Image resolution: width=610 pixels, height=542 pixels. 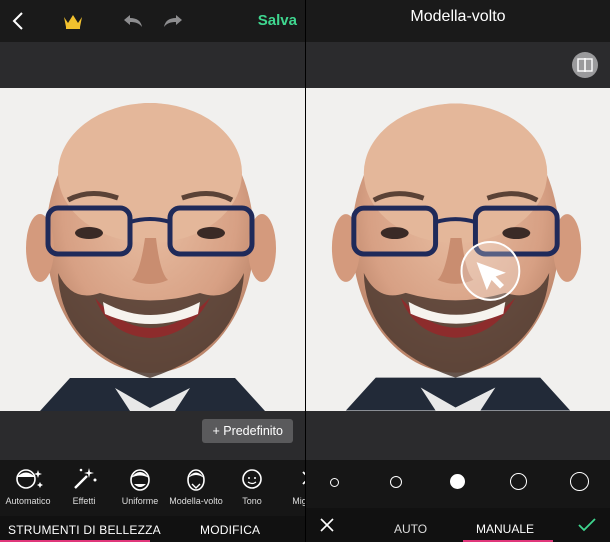 I want to click on redo-icon, so click(x=173, y=21).